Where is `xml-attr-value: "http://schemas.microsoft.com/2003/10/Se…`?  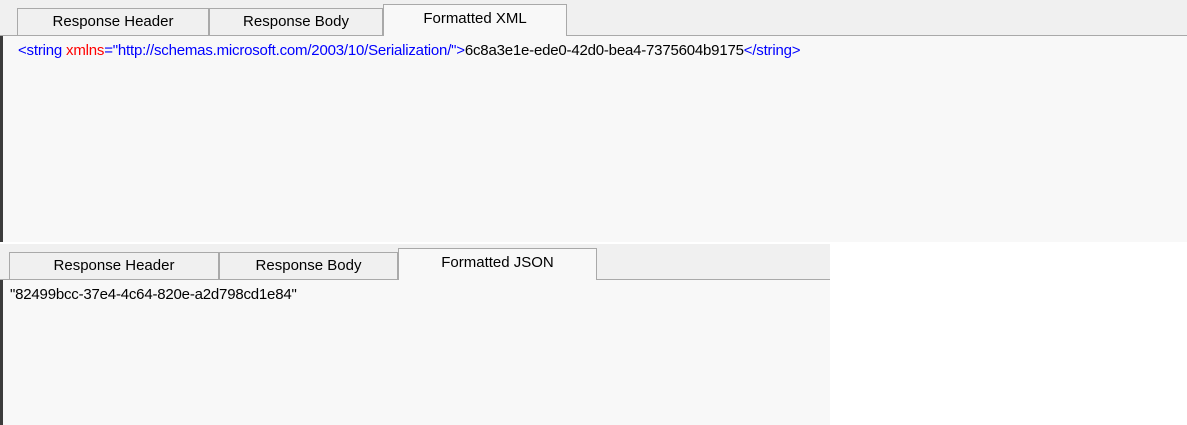 xml-attr-value: "http://schemas.microsoft.com/2003/10/Se… is located at coordinates (284, 50).